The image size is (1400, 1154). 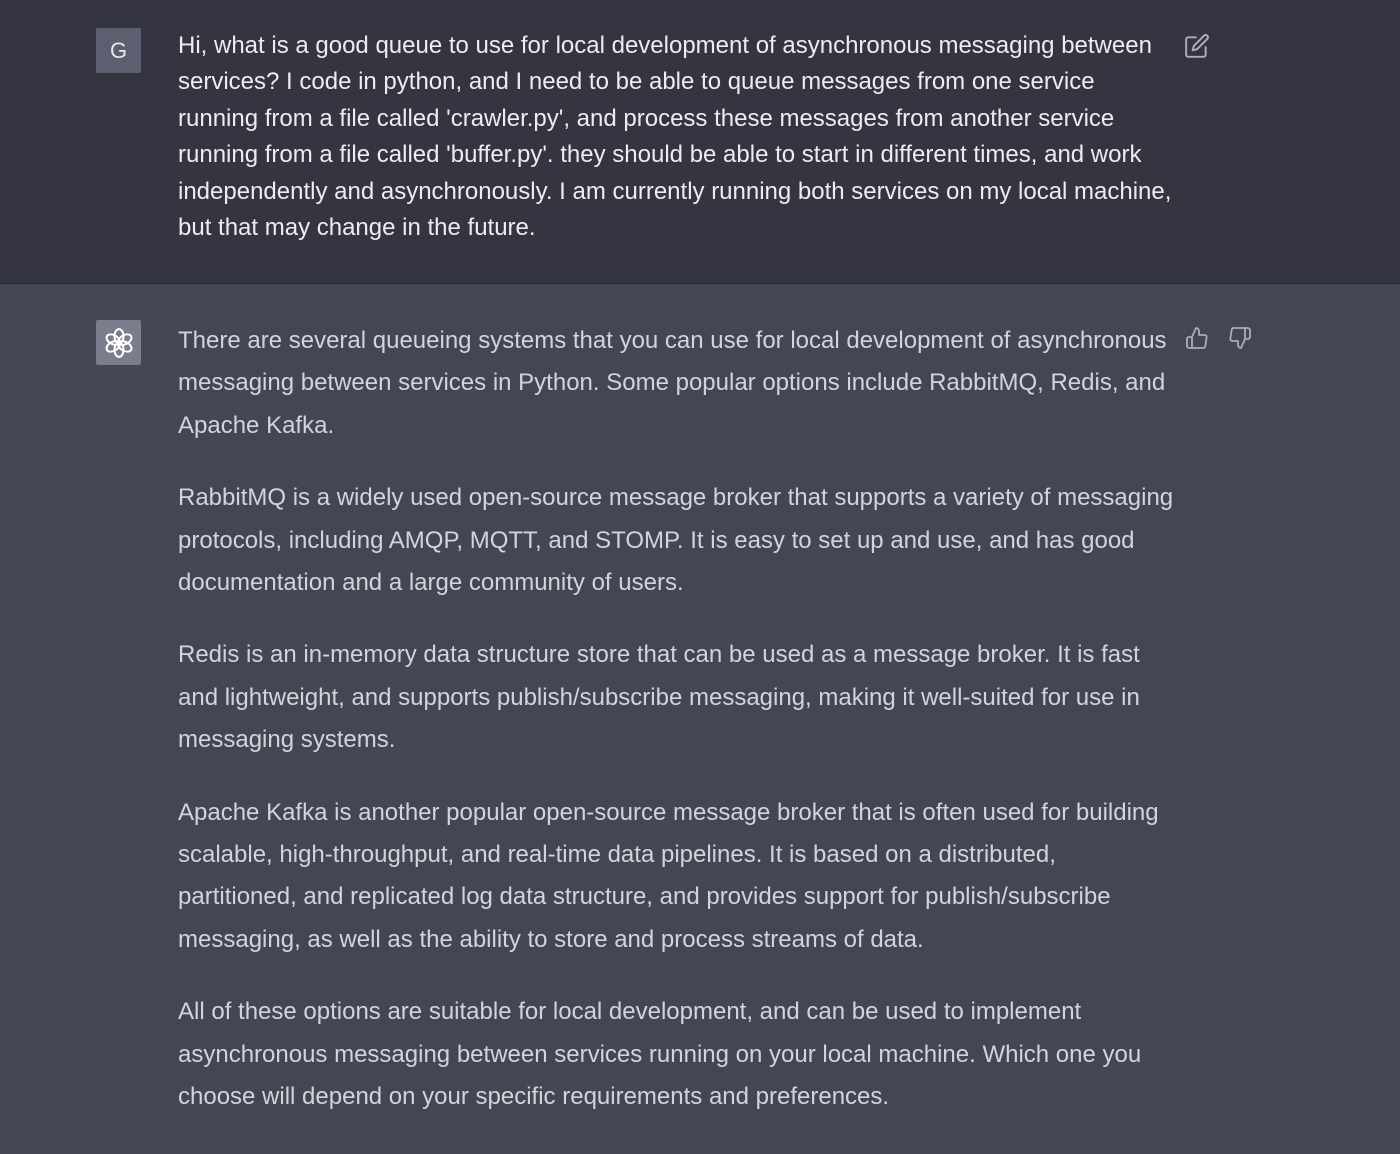 What do you see at coordinates (1240, 338) in the screenshot?
I see `thumbs-down-icon` at bounding box center [1240, 338].